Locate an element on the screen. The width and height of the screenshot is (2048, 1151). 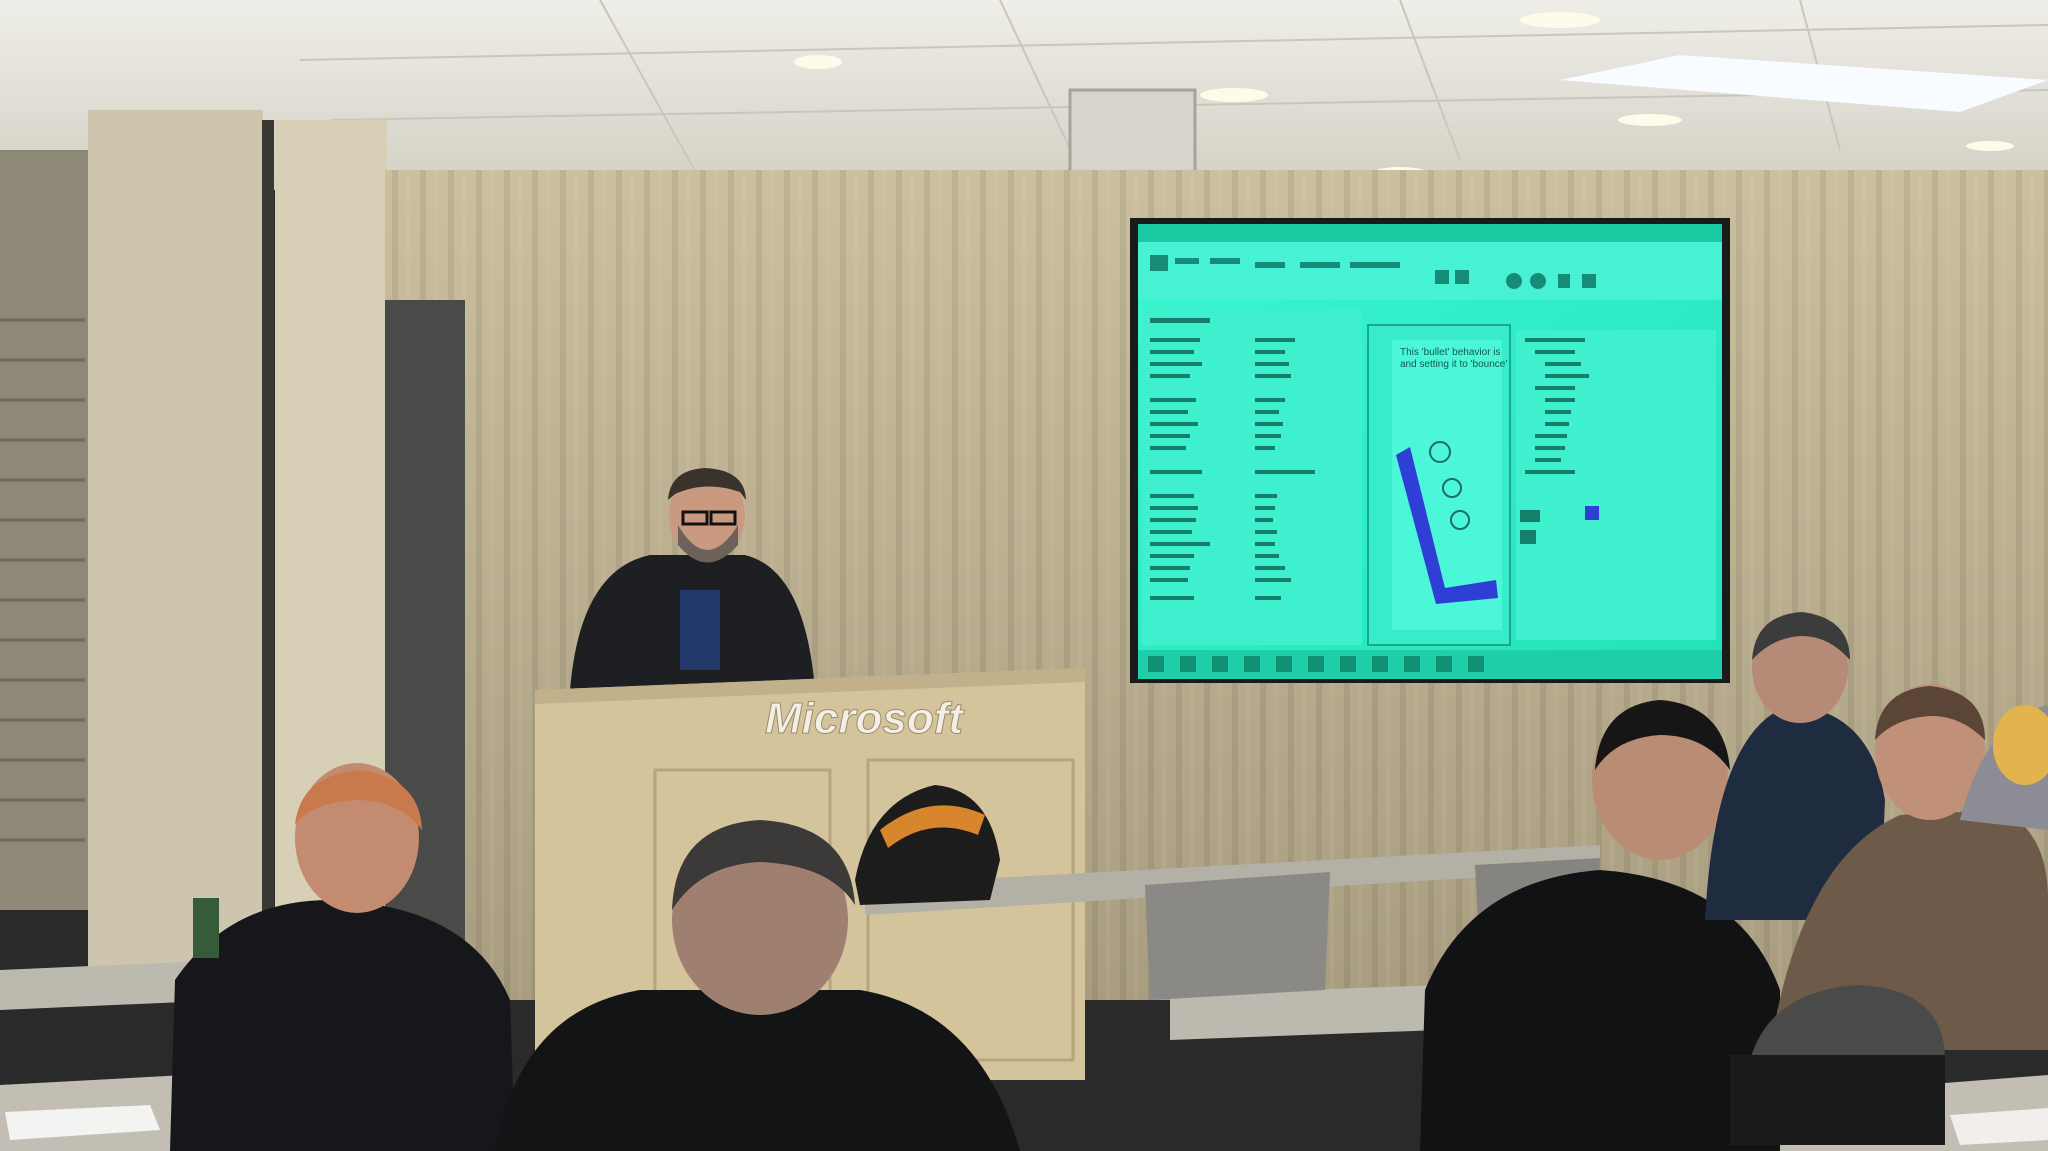
slide-caption-line1: This 'bullet' behavior is is located at coordinates (1450, 352).